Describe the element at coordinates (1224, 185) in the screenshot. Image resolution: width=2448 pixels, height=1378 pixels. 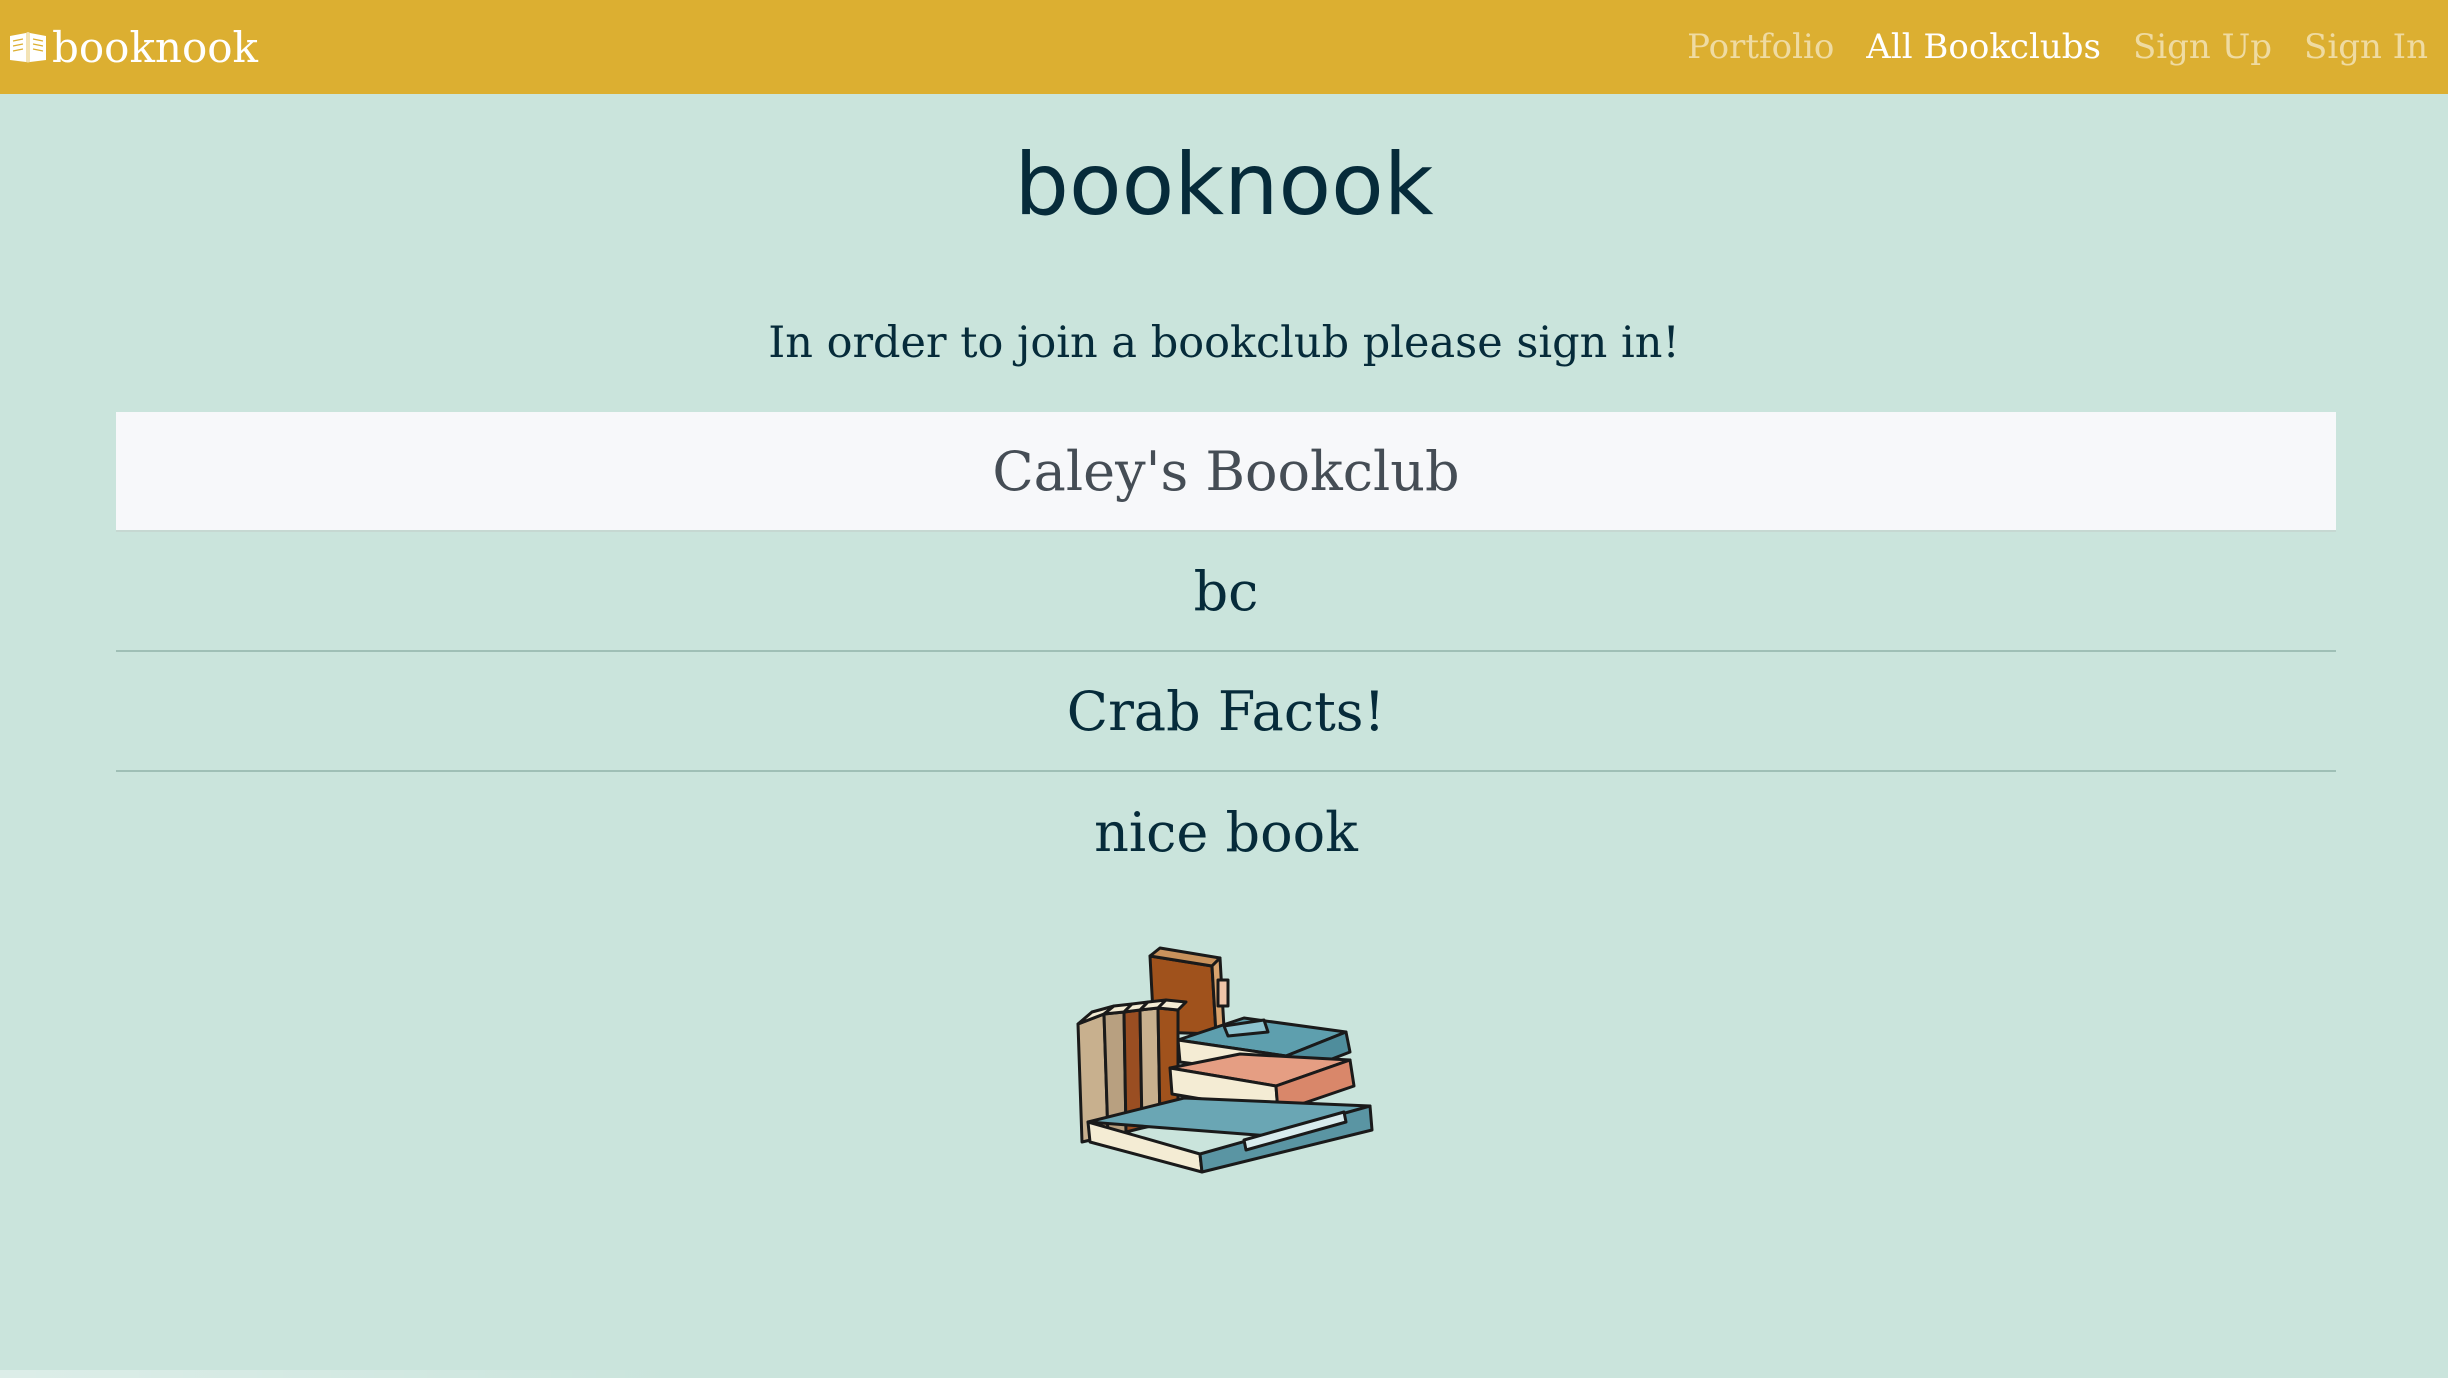
I see `page-title: booknook` at that location.